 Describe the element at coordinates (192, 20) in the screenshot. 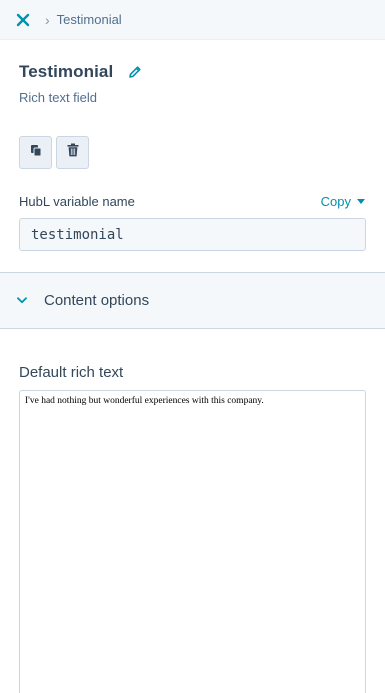

I see `breadcrumb-bar: › Testimonial` at that location.